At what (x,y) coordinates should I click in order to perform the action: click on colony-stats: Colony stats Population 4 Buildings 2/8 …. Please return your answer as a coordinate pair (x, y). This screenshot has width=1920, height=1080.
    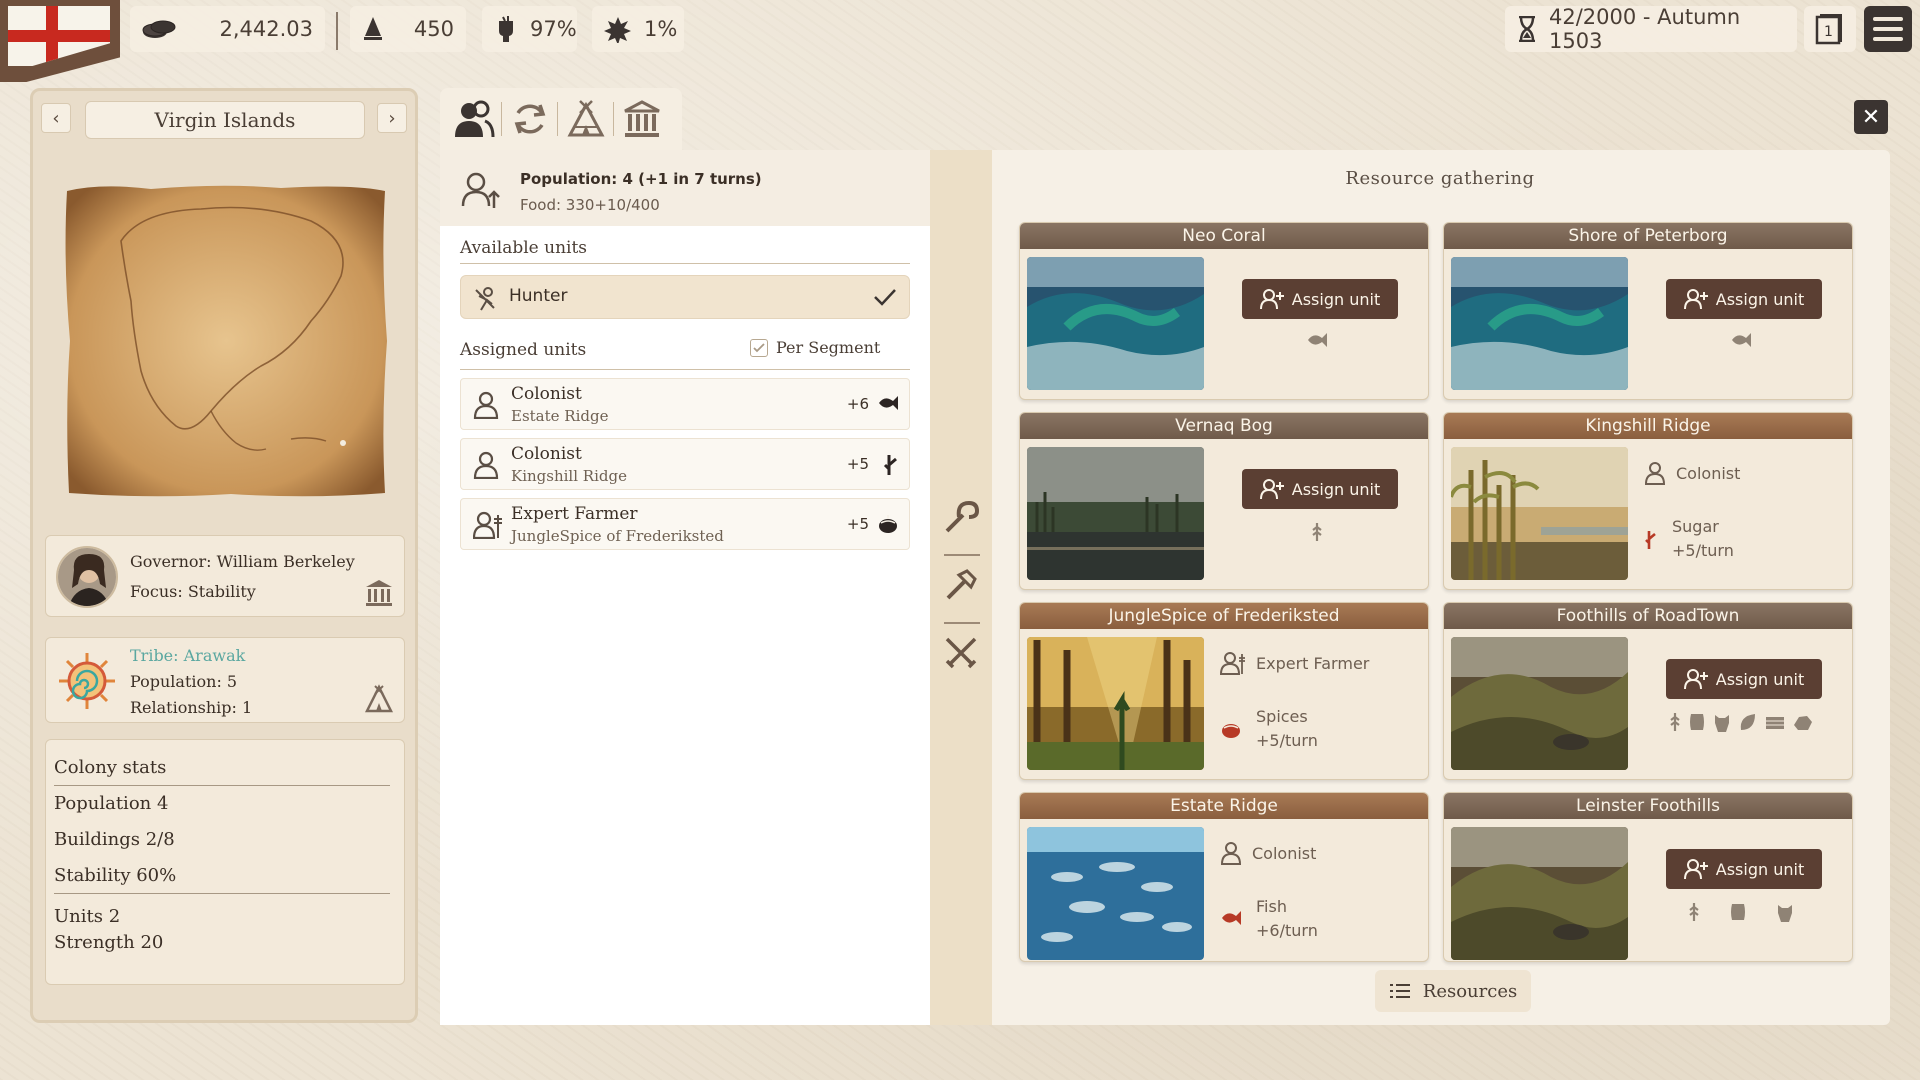
    Looking at the image, I should click on (225, 862).